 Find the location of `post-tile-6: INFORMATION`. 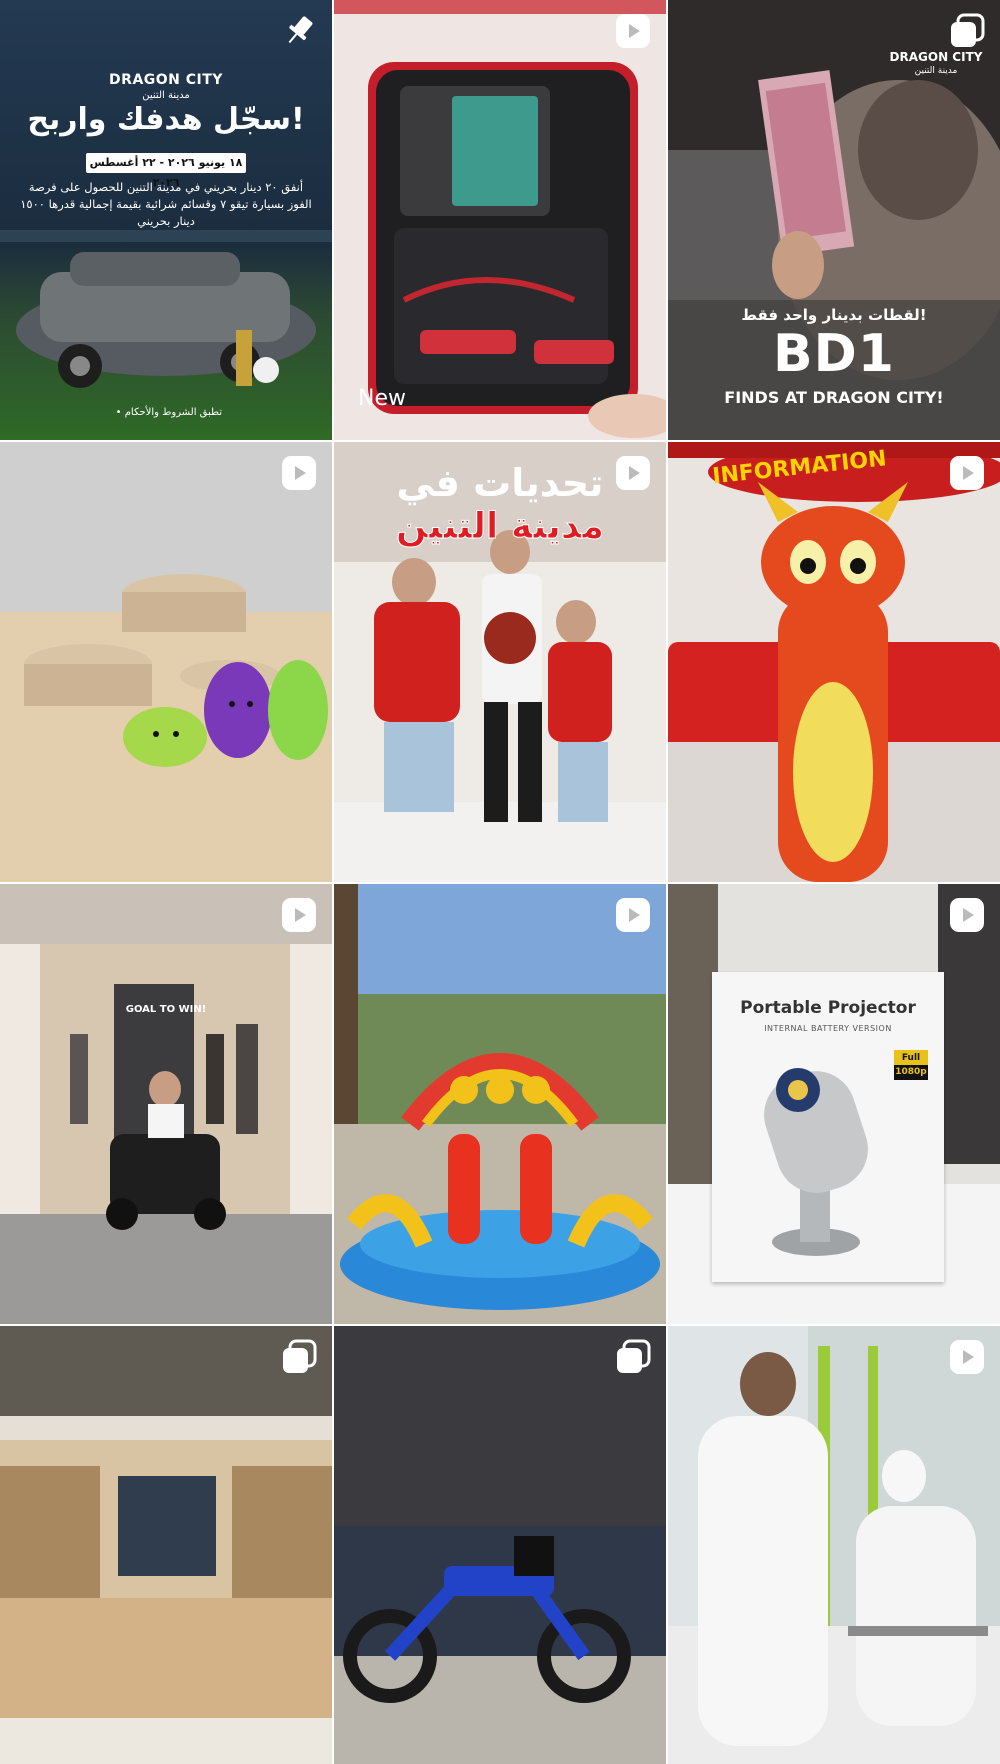

post-tile-6: INFORMATION is located at coordinates (834, 662).